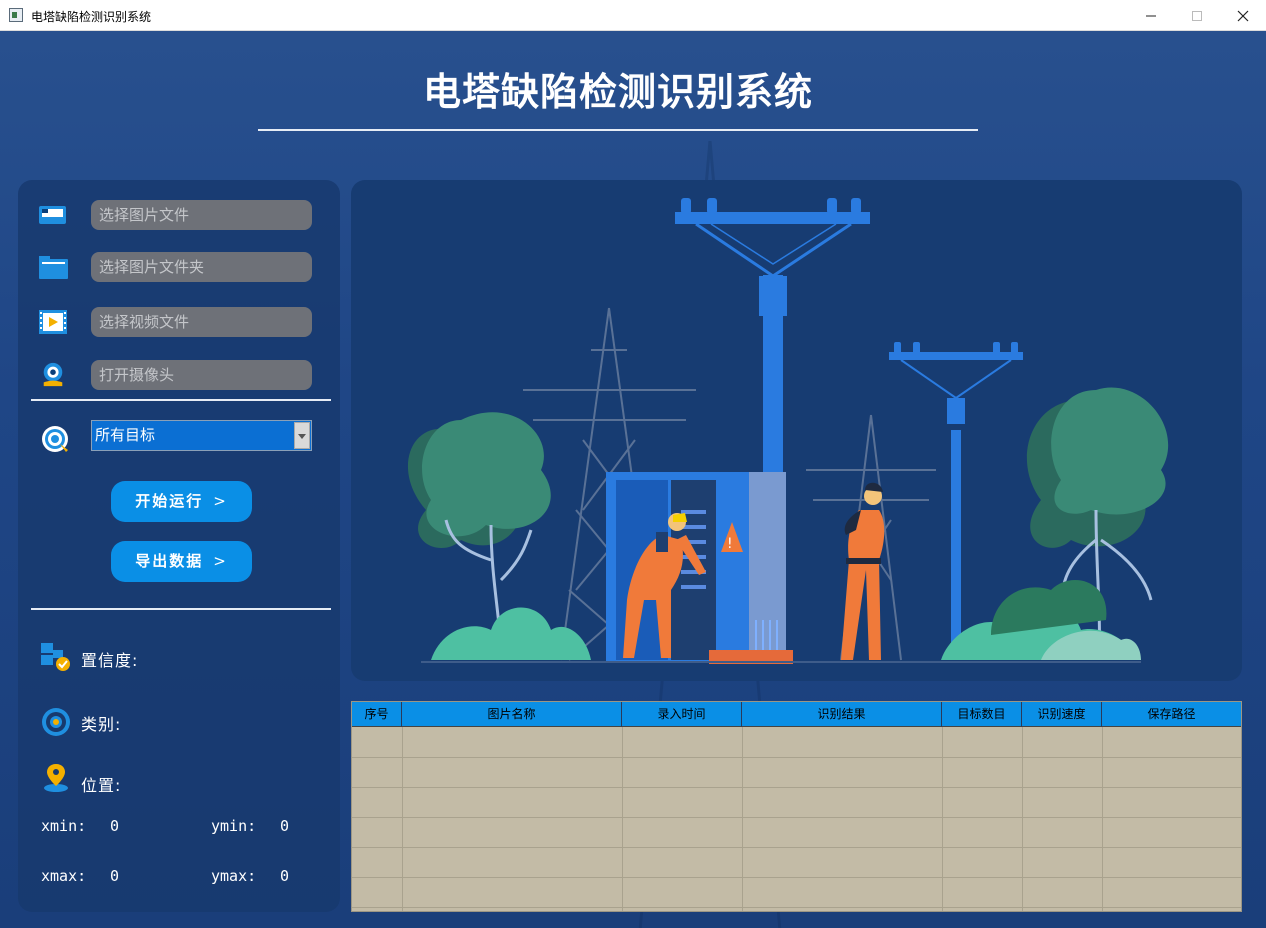 The image size is (1266, 928). What do you see at coordinates (633, 15) in the screenshot?
I see `window-titlebar: 电塔缺陷检测识别系统` at bounding box center [633, 15].